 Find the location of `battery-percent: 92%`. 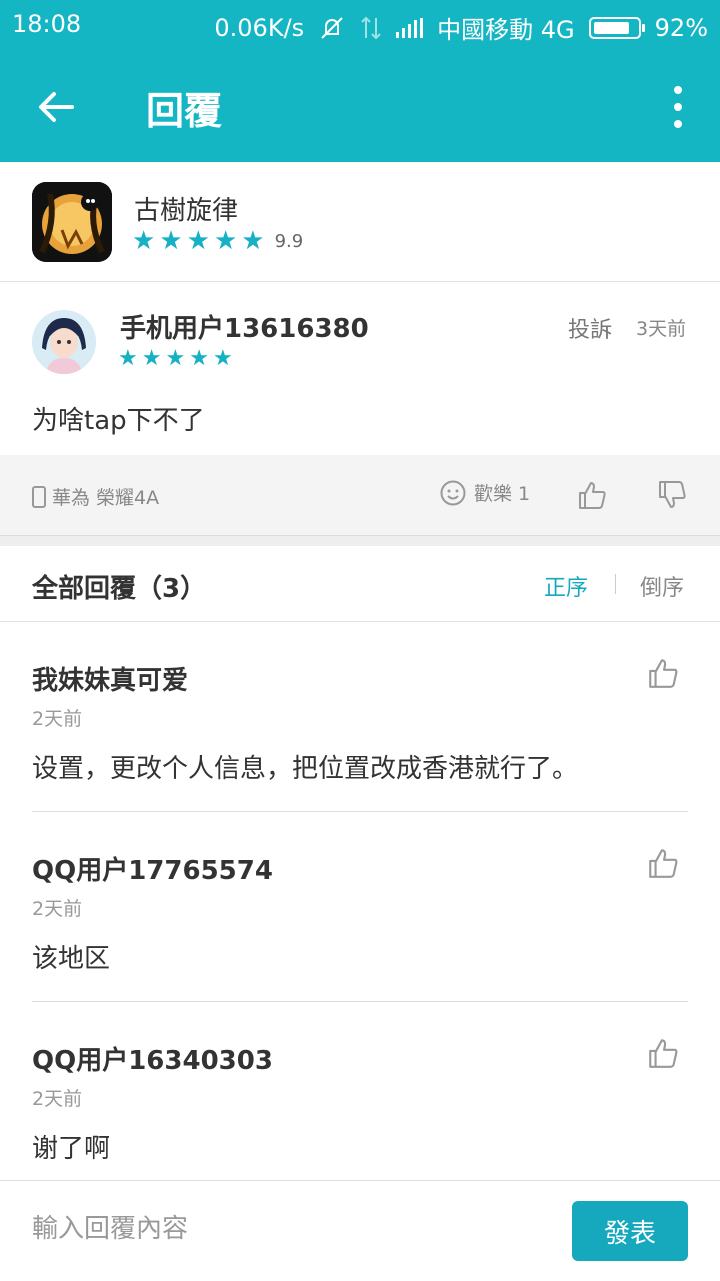

battery-percent: 92% is located at coordinates (681, 27).